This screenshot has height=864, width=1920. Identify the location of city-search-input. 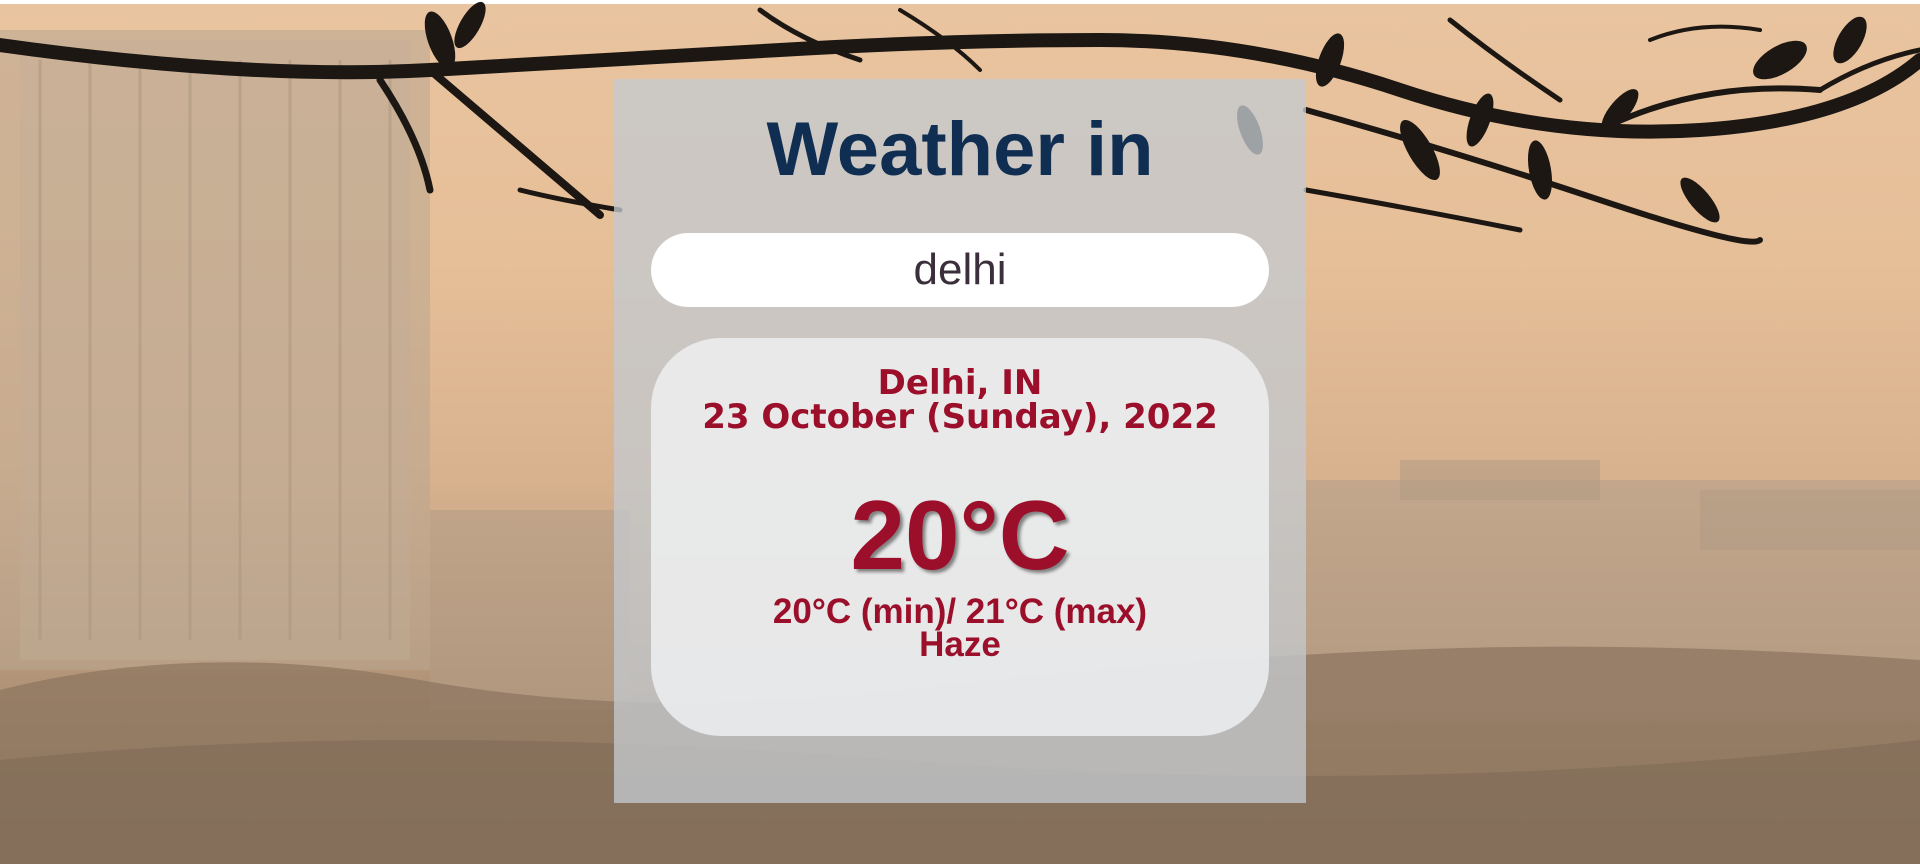
(960, 270).